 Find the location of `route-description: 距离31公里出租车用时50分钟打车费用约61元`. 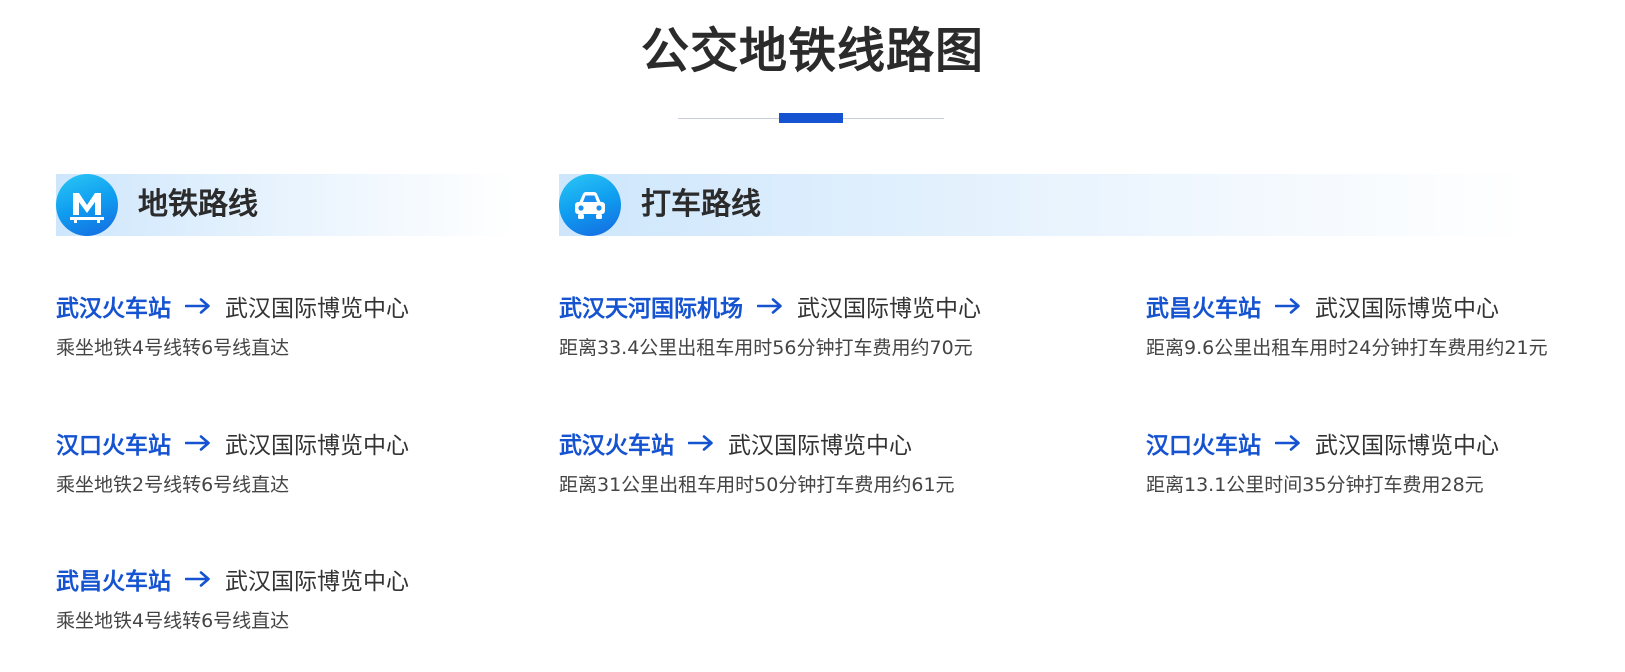

route-description: 距离31公里出租车用时50分钟打车费用约61元 is located at coordinates (757, 485).